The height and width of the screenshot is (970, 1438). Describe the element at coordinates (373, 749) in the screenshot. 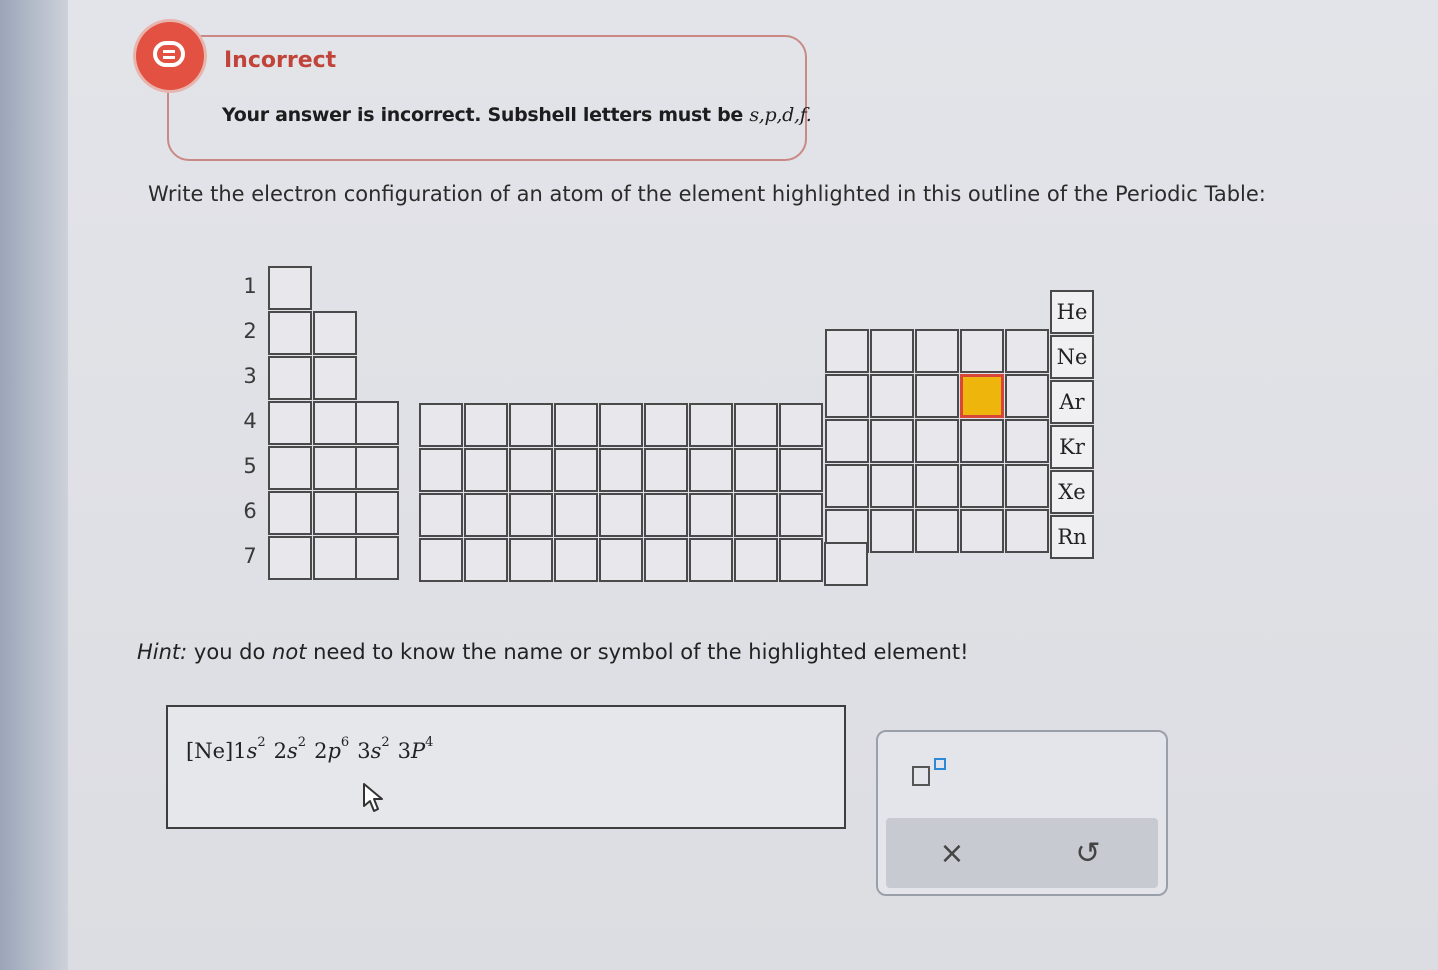

I see `subshell-term: 3s2` at that location.